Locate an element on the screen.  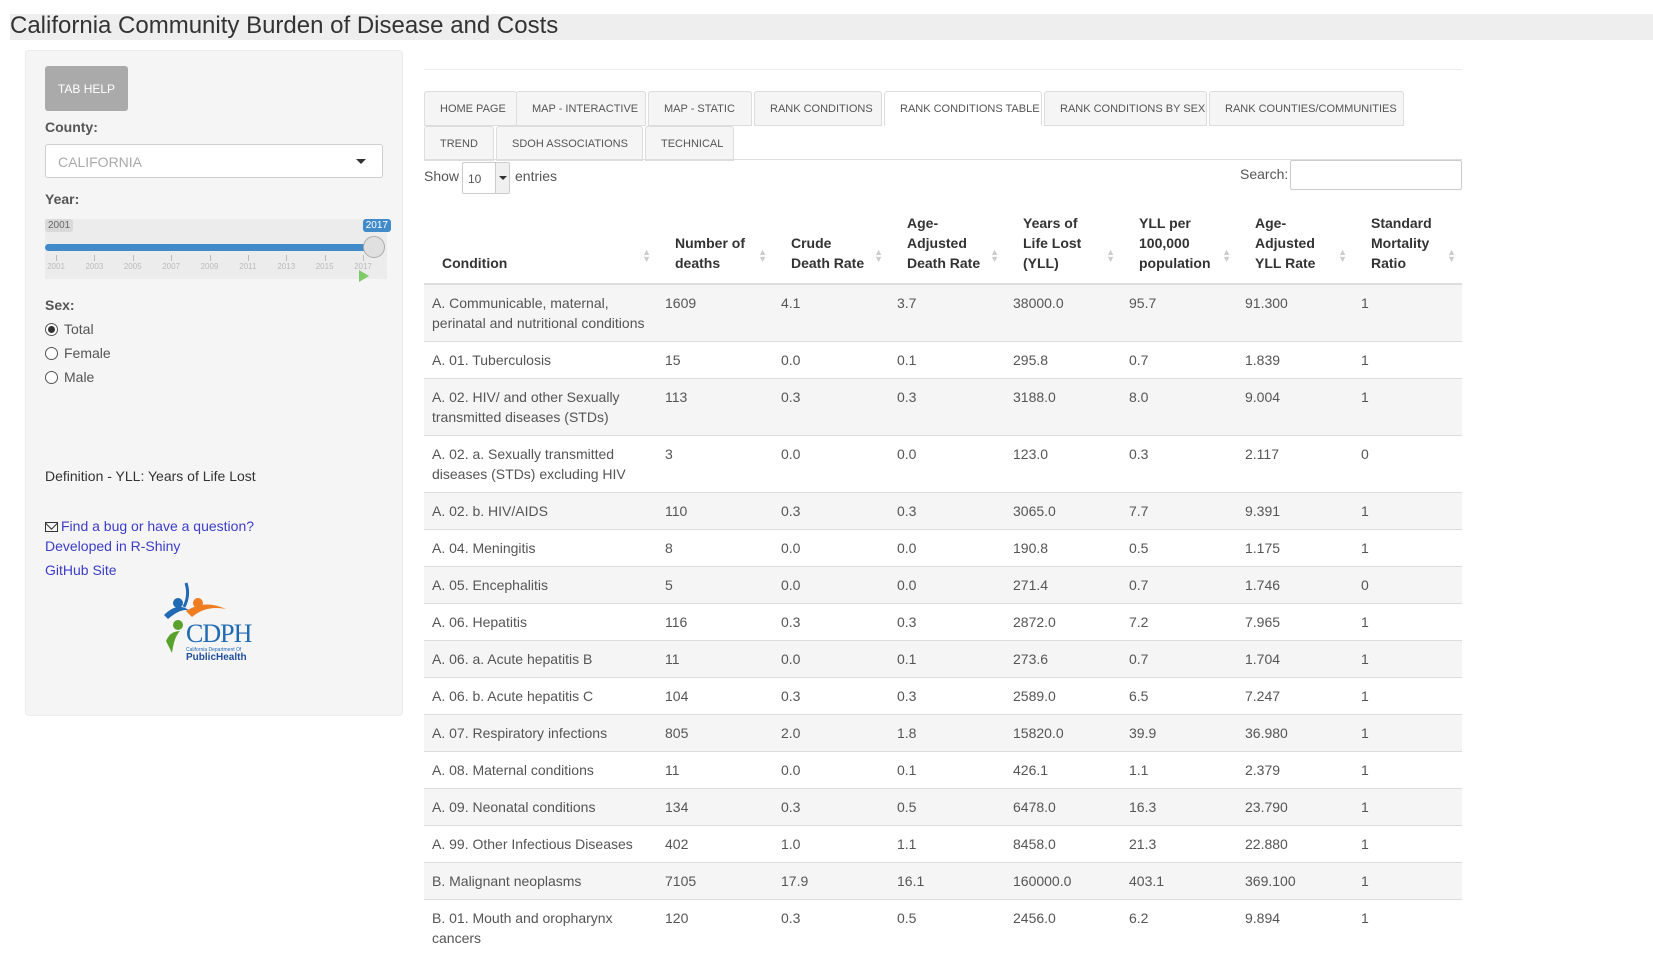
table-cell: A. 07. Respiratory infections is located at coordinates (540, 733).